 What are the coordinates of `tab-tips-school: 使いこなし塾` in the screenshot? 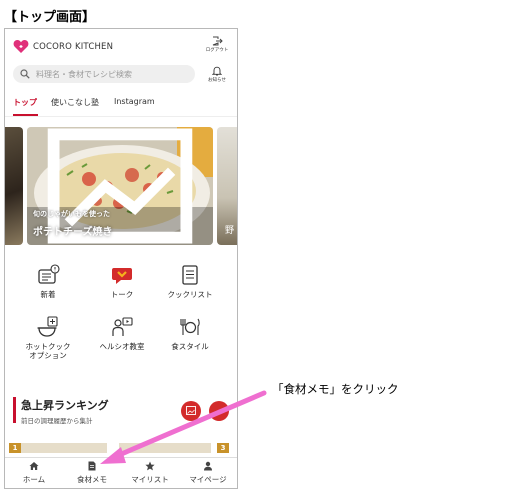 It's located at (75, 102).